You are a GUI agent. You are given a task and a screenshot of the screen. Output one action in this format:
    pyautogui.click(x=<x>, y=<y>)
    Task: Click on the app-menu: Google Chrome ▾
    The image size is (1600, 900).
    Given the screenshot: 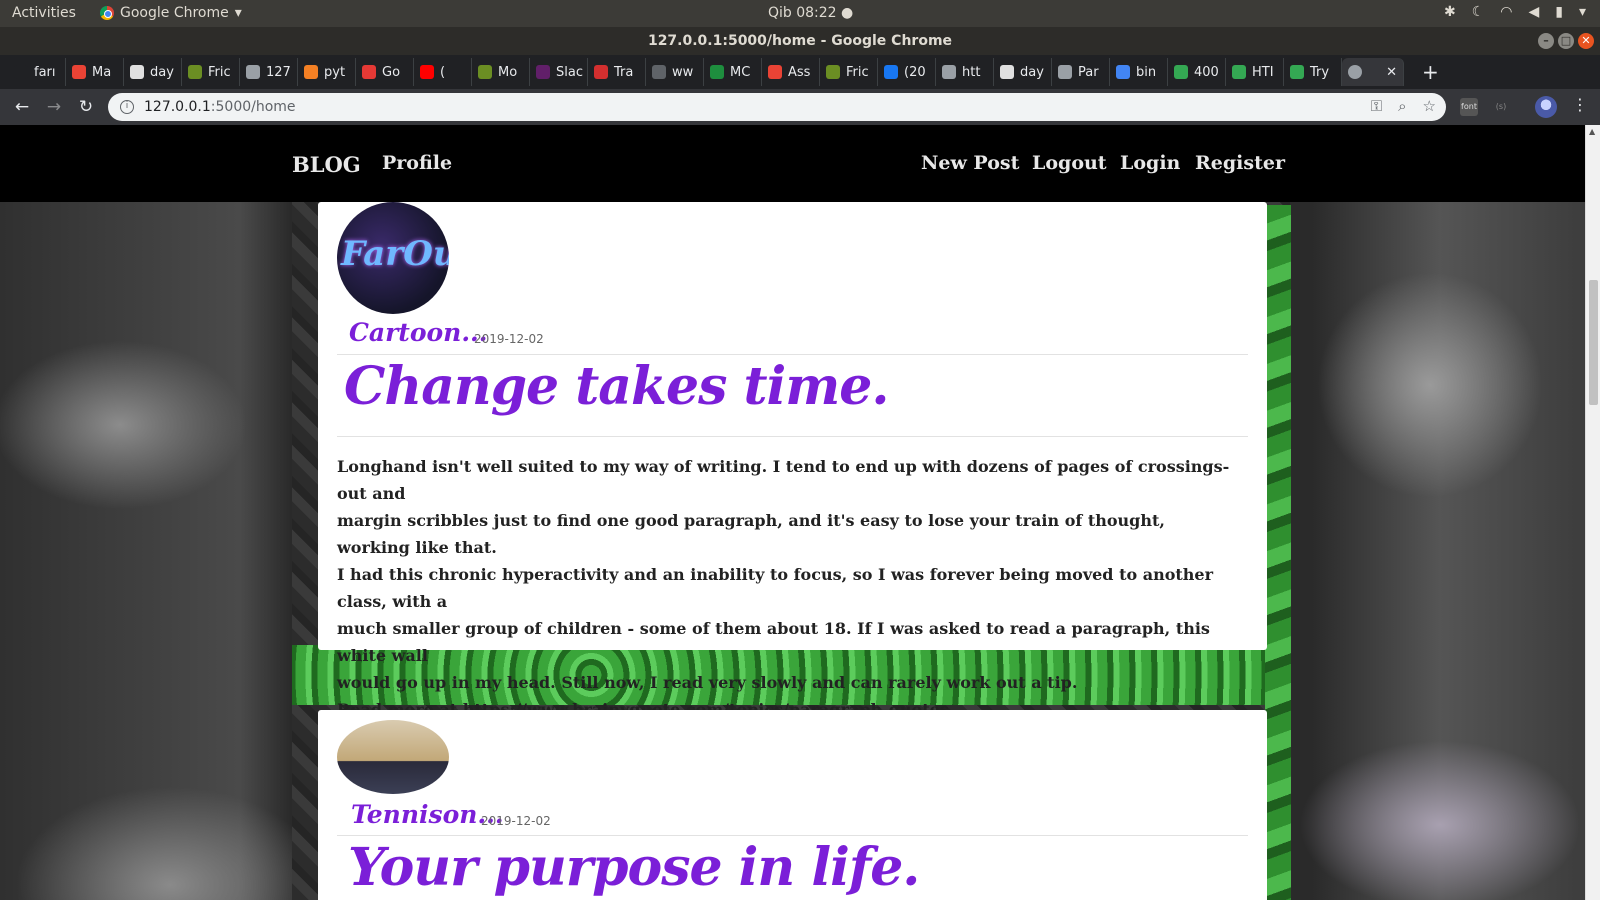 What is the action you would take?
    pyautogui.click(x=171, y=13)
    